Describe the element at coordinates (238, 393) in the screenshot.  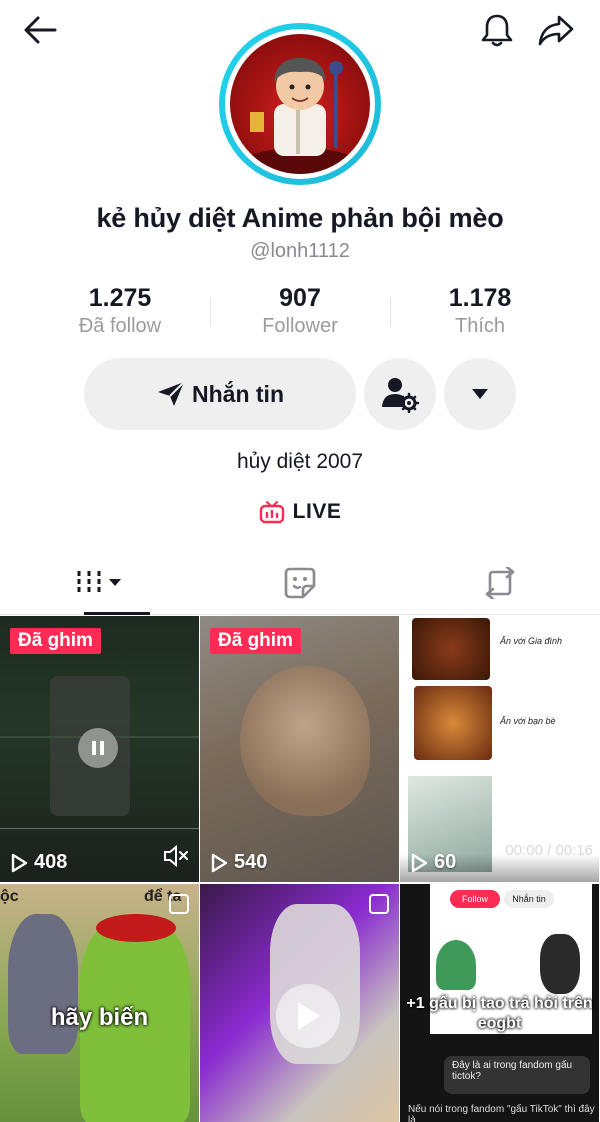
I see `message-button-label: Nhắn tin` at that location.